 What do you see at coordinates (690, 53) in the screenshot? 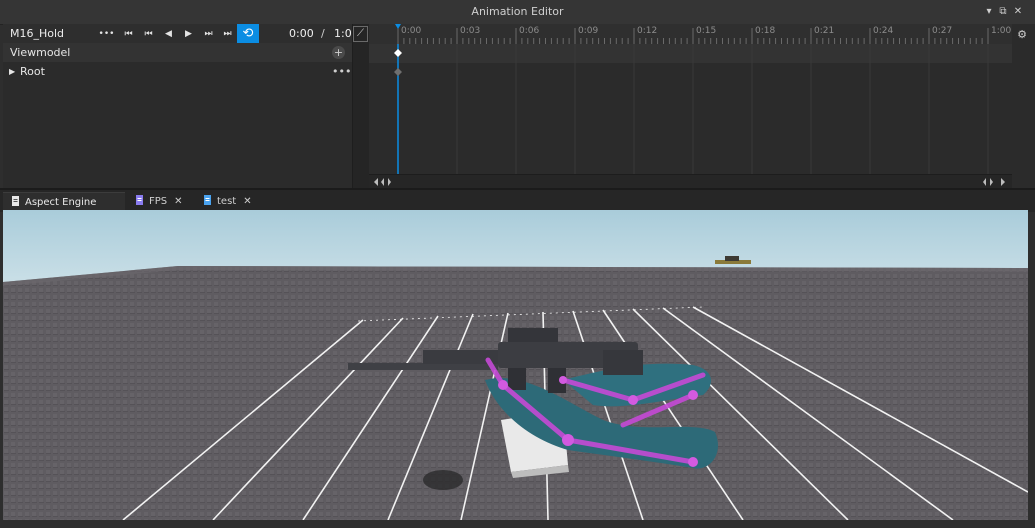
I see `track-row-bg` at bounding box center [690, 53].